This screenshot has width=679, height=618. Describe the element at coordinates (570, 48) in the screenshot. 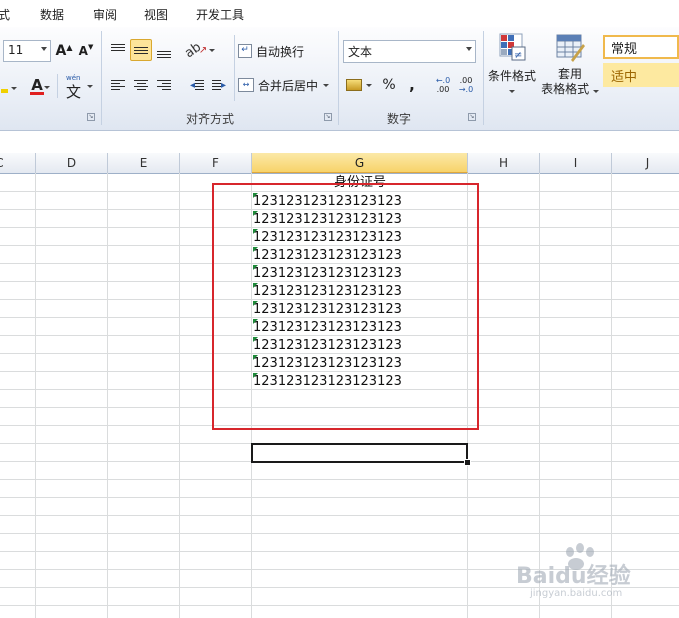

I see `format-as-table-icon` at that location.